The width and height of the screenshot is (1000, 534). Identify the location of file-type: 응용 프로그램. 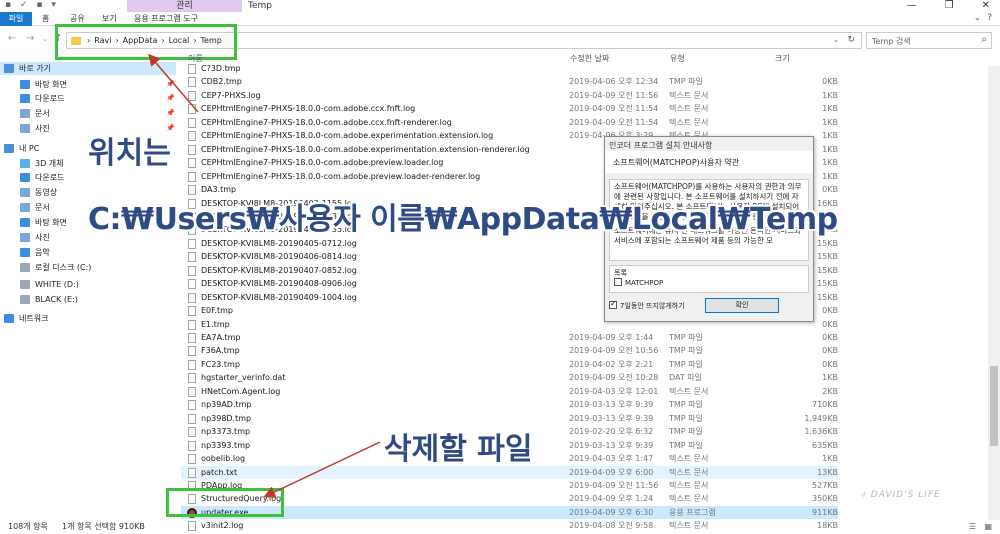
(692, 512).